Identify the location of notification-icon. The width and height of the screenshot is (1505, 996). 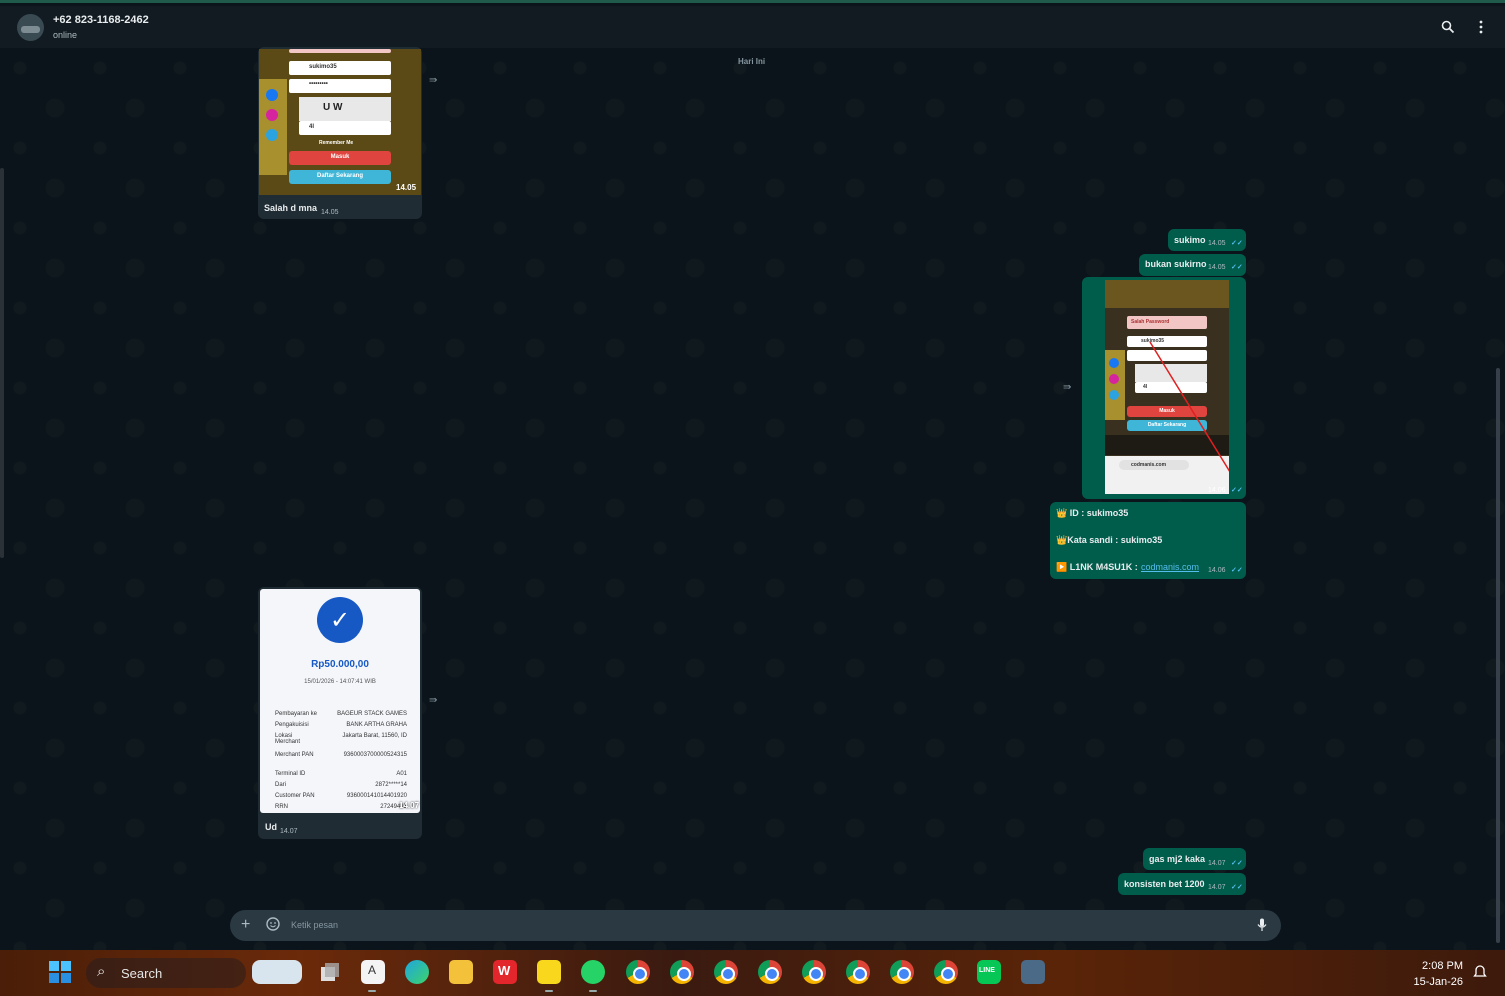
(1480, 974).